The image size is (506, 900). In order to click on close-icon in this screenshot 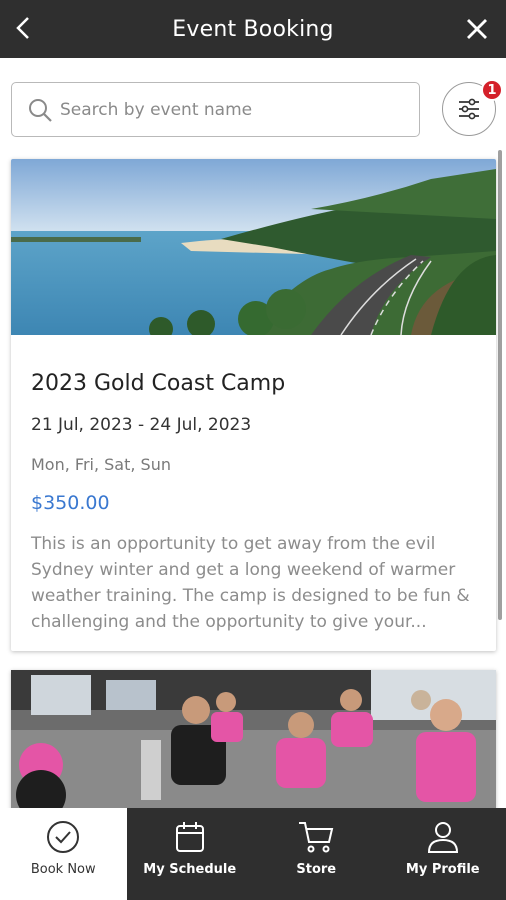, I will do `click(477, 29)`.